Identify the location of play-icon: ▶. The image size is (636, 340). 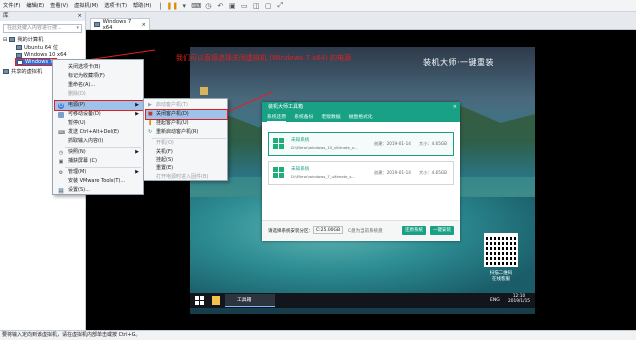
(150, 105).